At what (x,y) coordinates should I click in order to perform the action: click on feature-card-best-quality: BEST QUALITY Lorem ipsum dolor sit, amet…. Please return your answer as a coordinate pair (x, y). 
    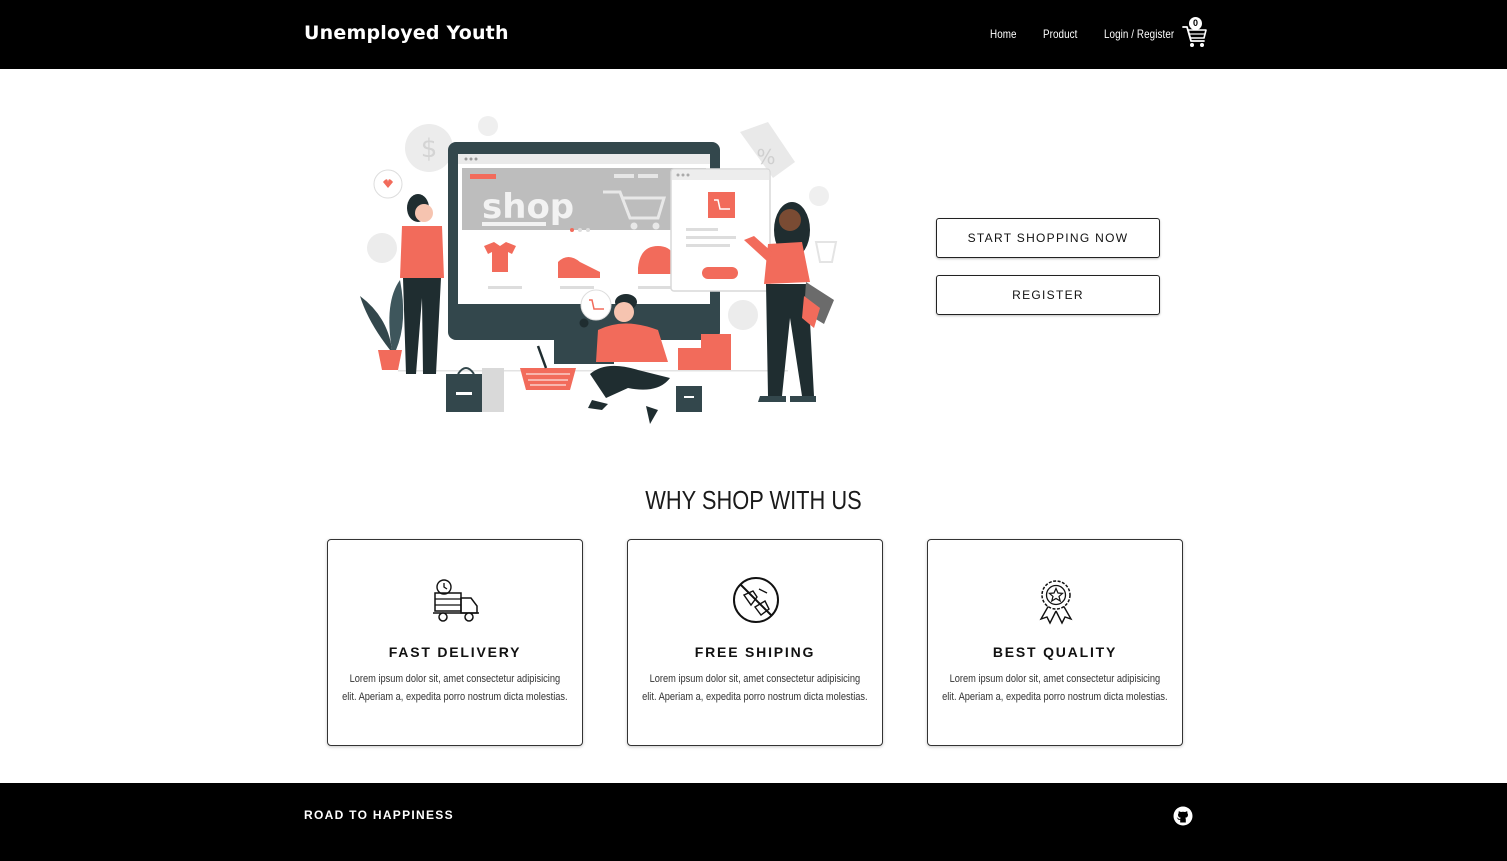
    Looking at the image, I should click on (1055, 642).